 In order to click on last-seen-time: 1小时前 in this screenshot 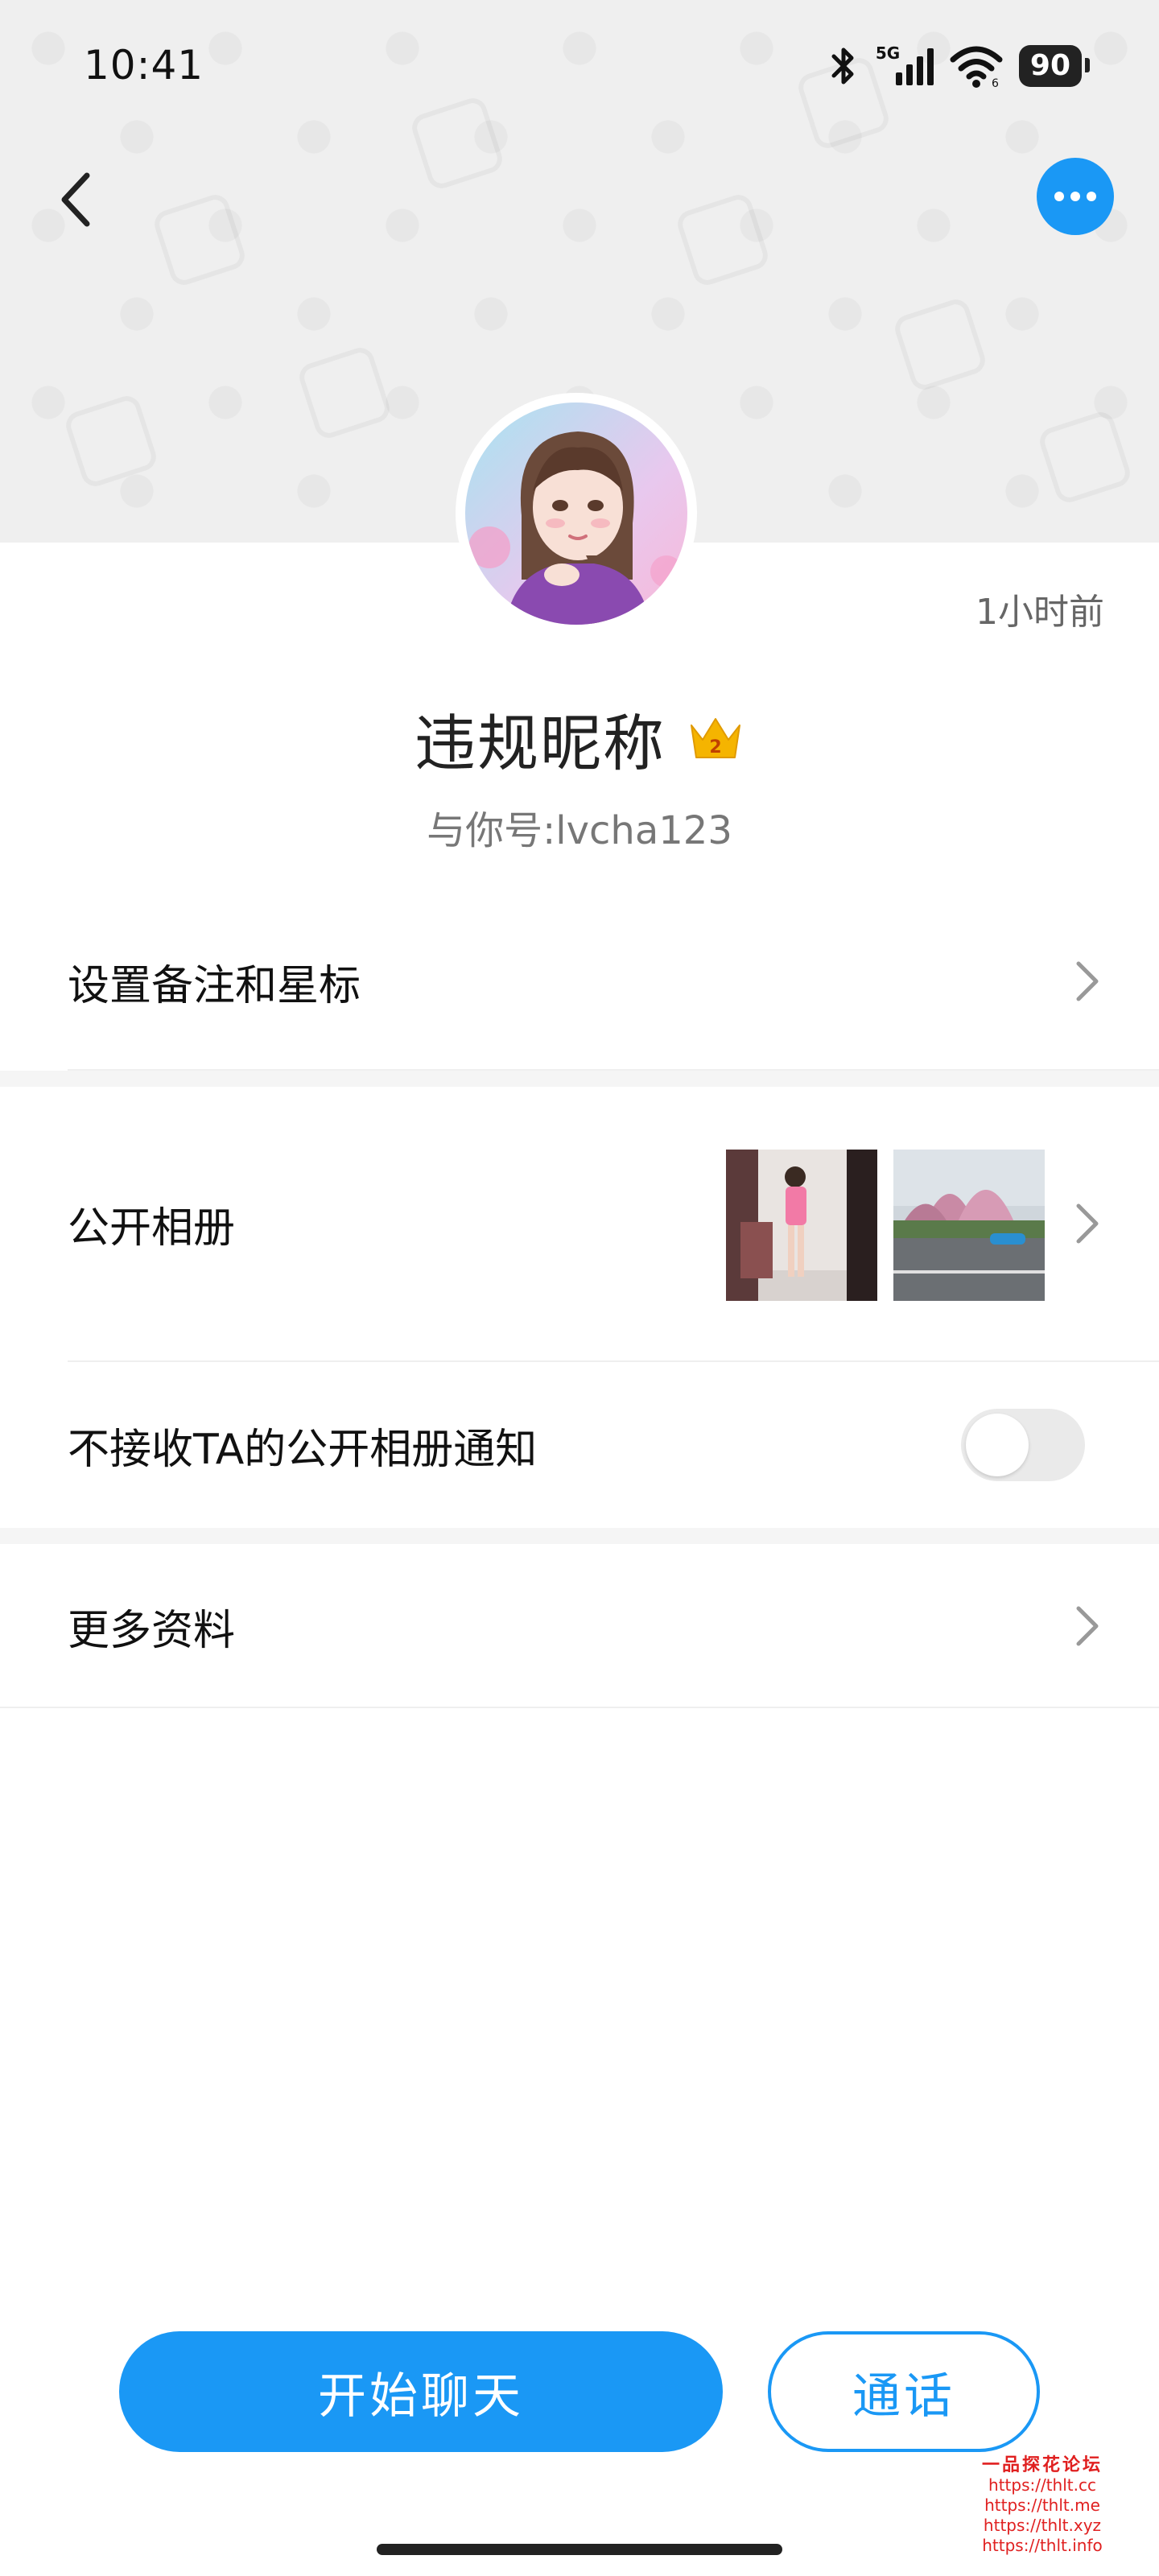, I will do `click(1039, 612)`.